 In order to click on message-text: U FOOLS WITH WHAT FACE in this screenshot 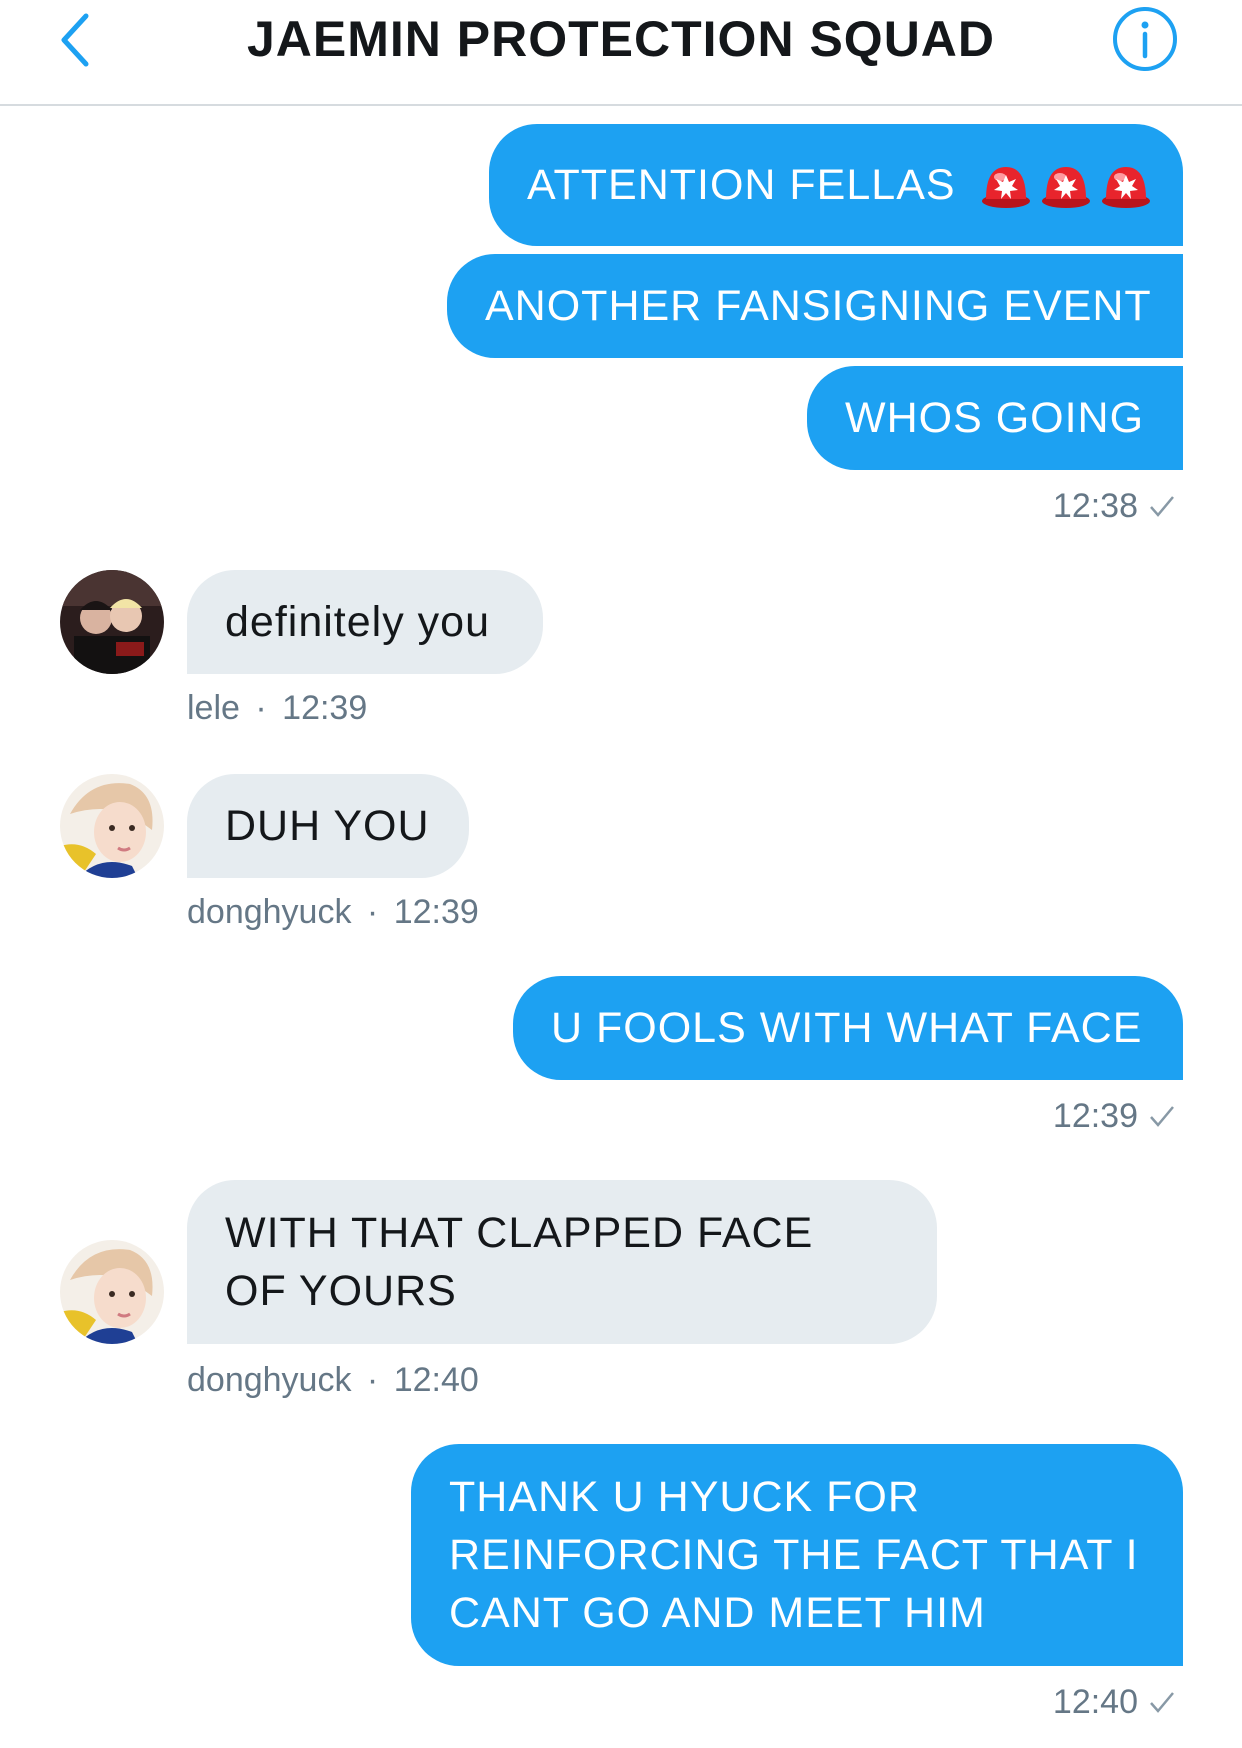, I will do `click(847, 1028)`.